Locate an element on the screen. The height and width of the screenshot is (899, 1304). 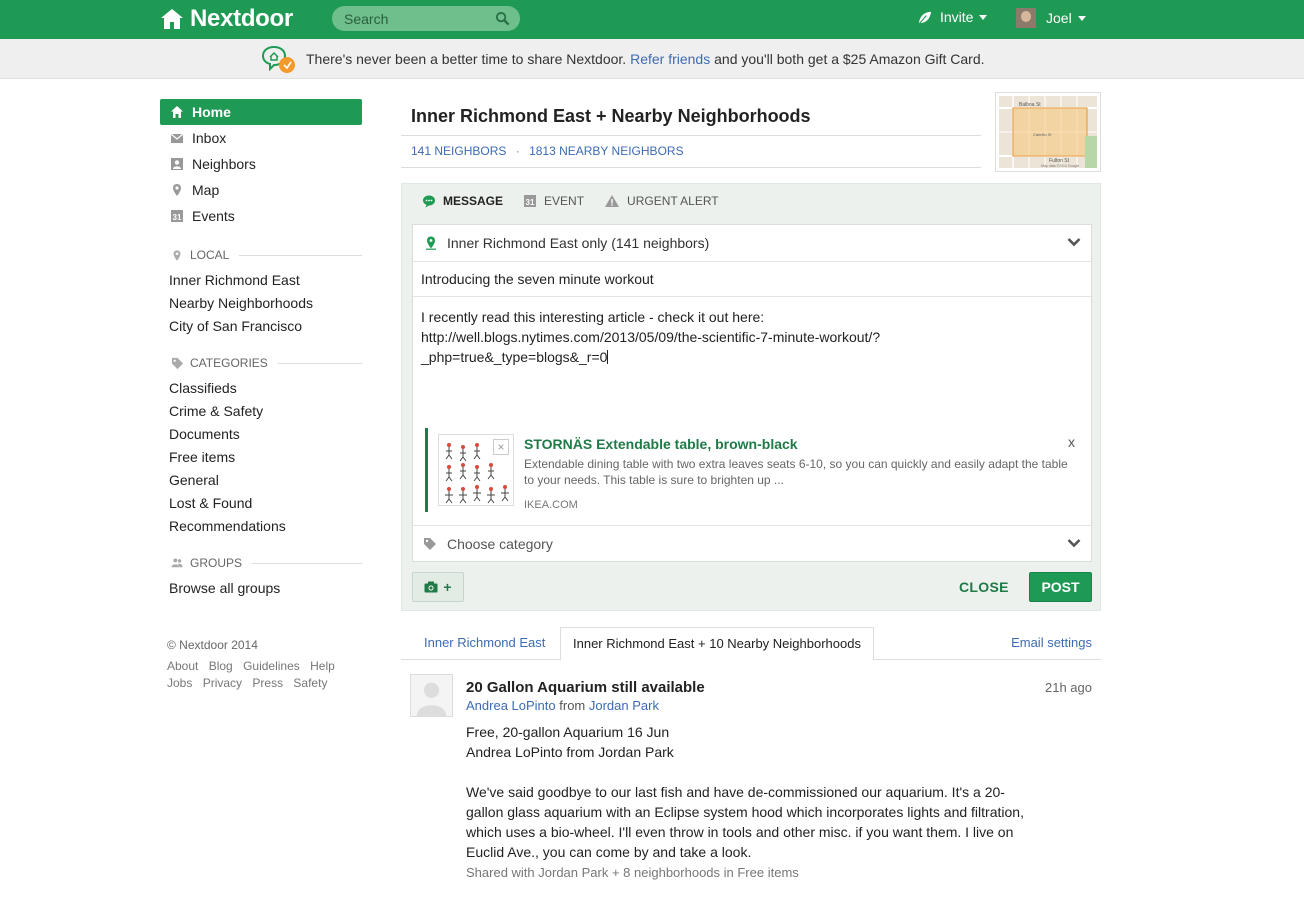
remove-thumbnail-button: × is located at coordinates (501, 447).